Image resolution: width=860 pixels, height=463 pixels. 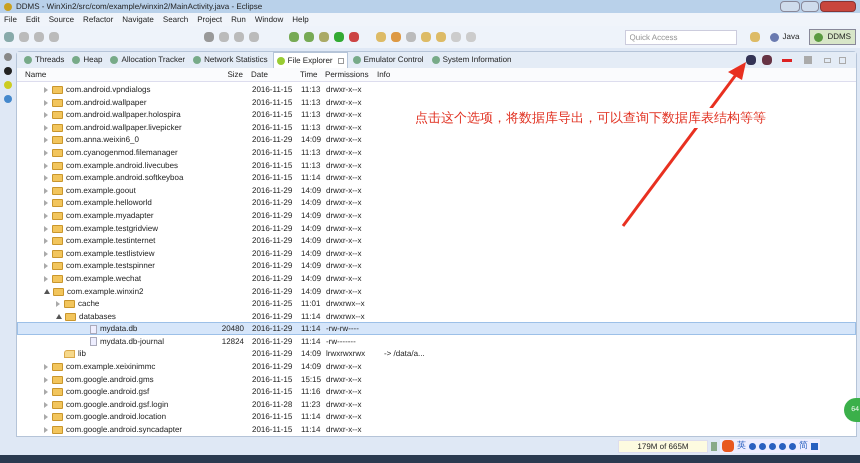 What do you see at coordinates (832, 37) in the screenshot?
I see `perspective-button: DDMS` at bounding box center [832, 37].